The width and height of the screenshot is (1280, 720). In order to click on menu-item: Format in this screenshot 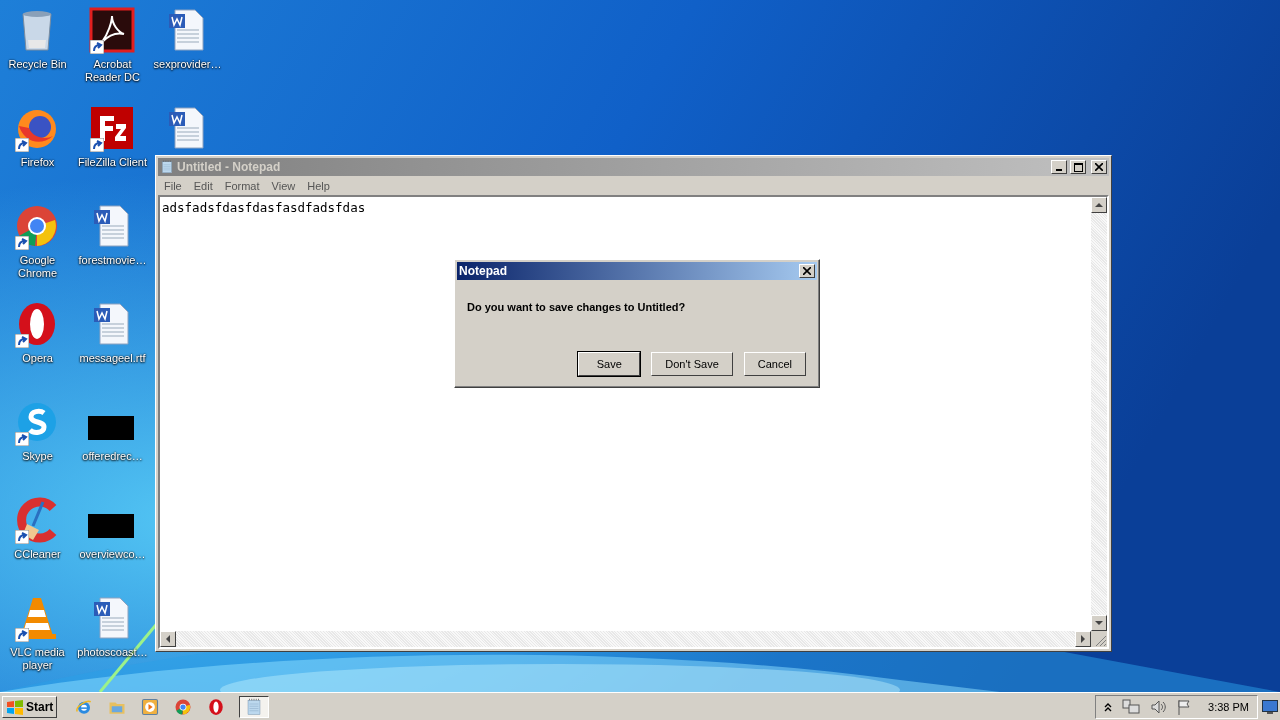, I will do `click(242, 185)`.